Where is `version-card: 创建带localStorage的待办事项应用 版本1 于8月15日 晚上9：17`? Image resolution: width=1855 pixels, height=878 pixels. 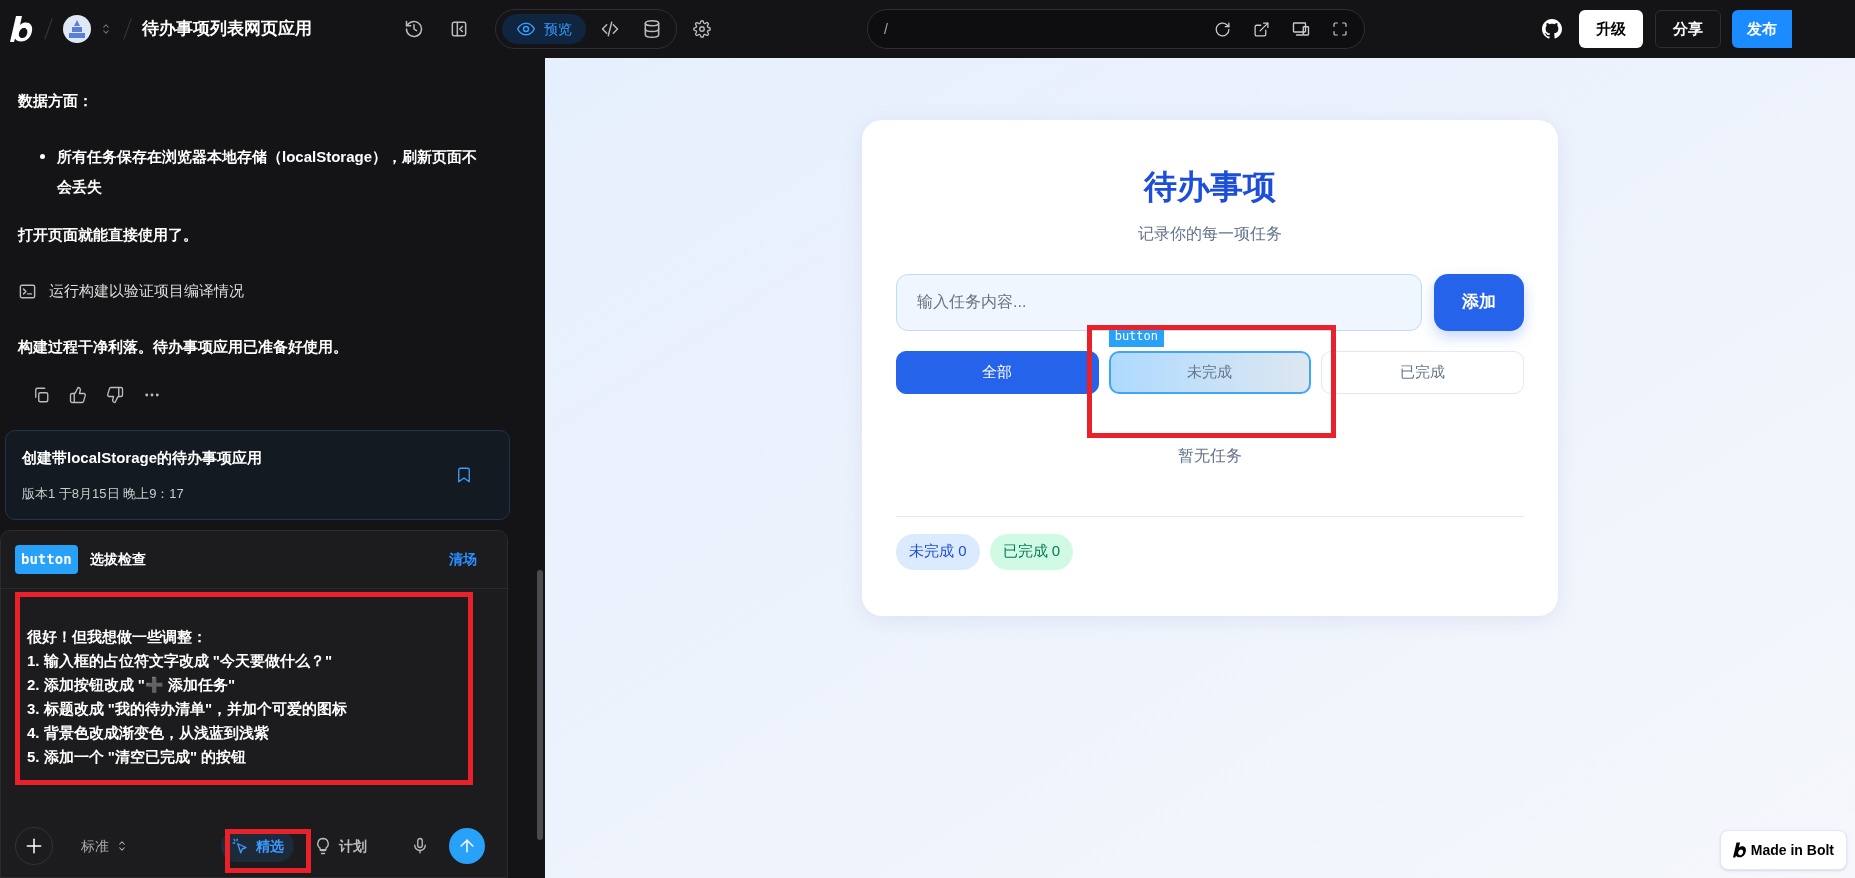 version-card: 创建带localStorage的待办事项应用 版本1 于8月15日 晚上9：17 is located at coordinates (257, 475).